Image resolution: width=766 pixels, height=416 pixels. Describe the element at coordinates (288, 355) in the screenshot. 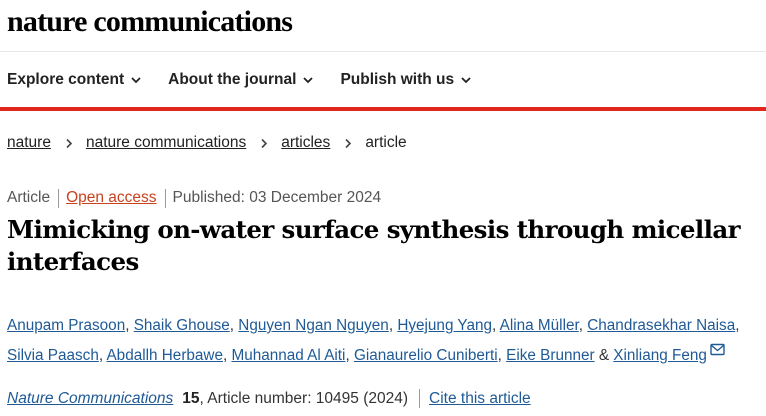

I see `author-link: Muhannad Al Aiti` at that location.